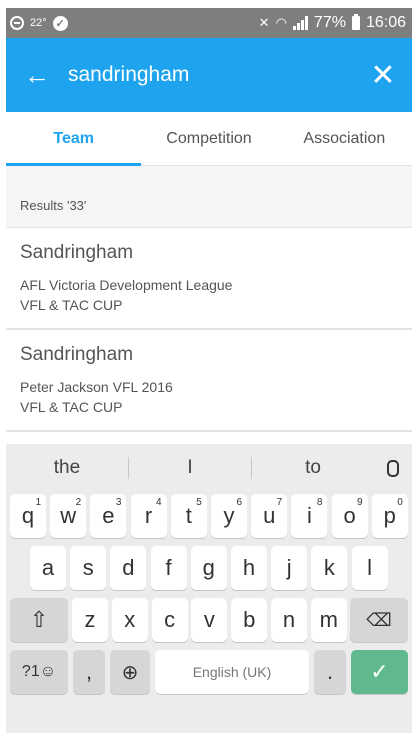 The width and height of the screenshot is (412, 733). Describe the element at coordinates (67, 468) in the screenshot. I see `suggestion: the` at that location.